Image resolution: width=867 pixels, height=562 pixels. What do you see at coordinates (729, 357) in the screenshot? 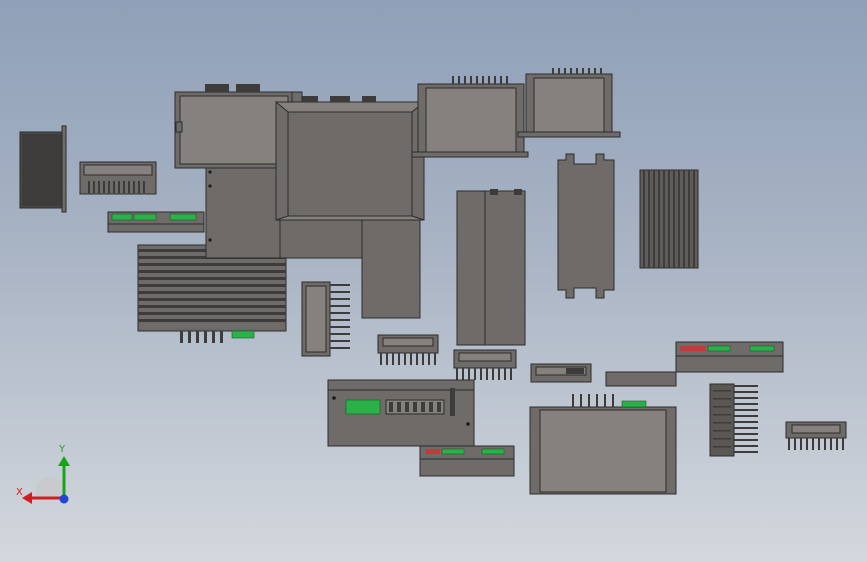
I see `side-terminal-driver` at bounding box center [729, 357].